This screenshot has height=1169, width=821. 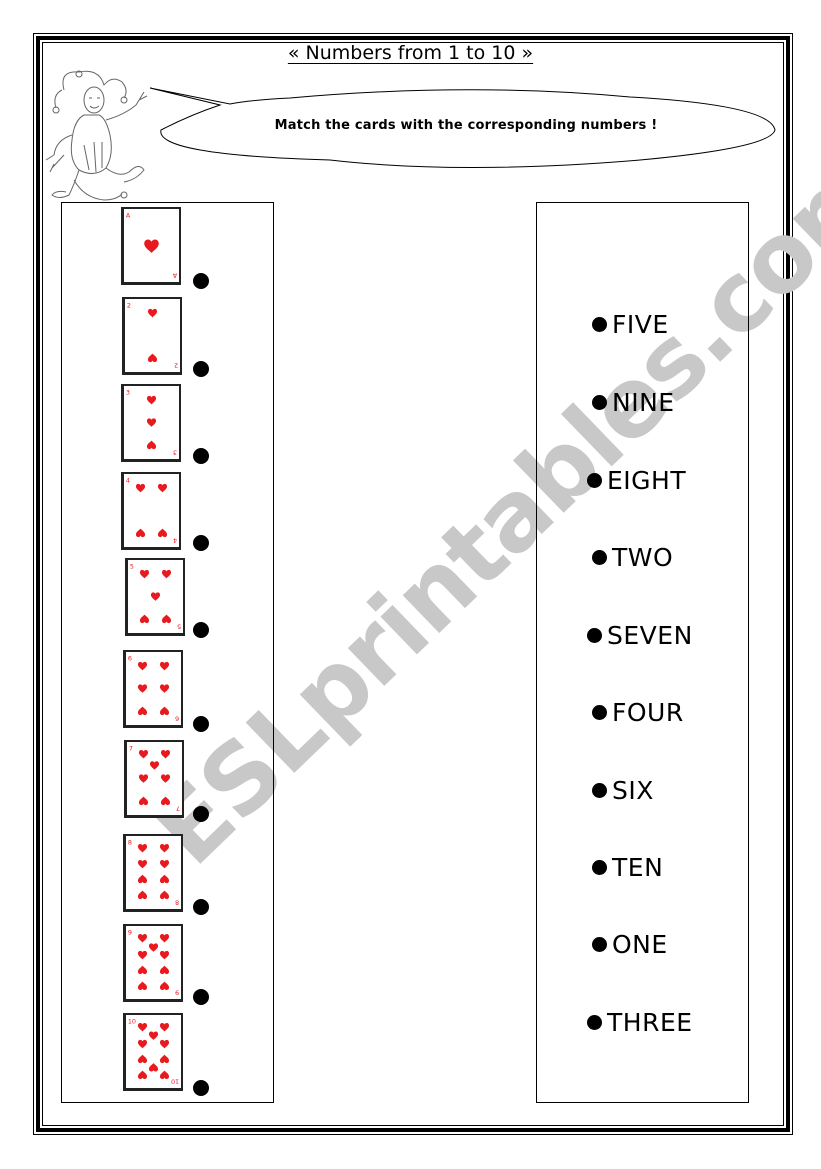 What do you see at coordinates (640, 1022) in the screenshot?
I see `word-item-three: THREE` at bounding box center [640, 1022].